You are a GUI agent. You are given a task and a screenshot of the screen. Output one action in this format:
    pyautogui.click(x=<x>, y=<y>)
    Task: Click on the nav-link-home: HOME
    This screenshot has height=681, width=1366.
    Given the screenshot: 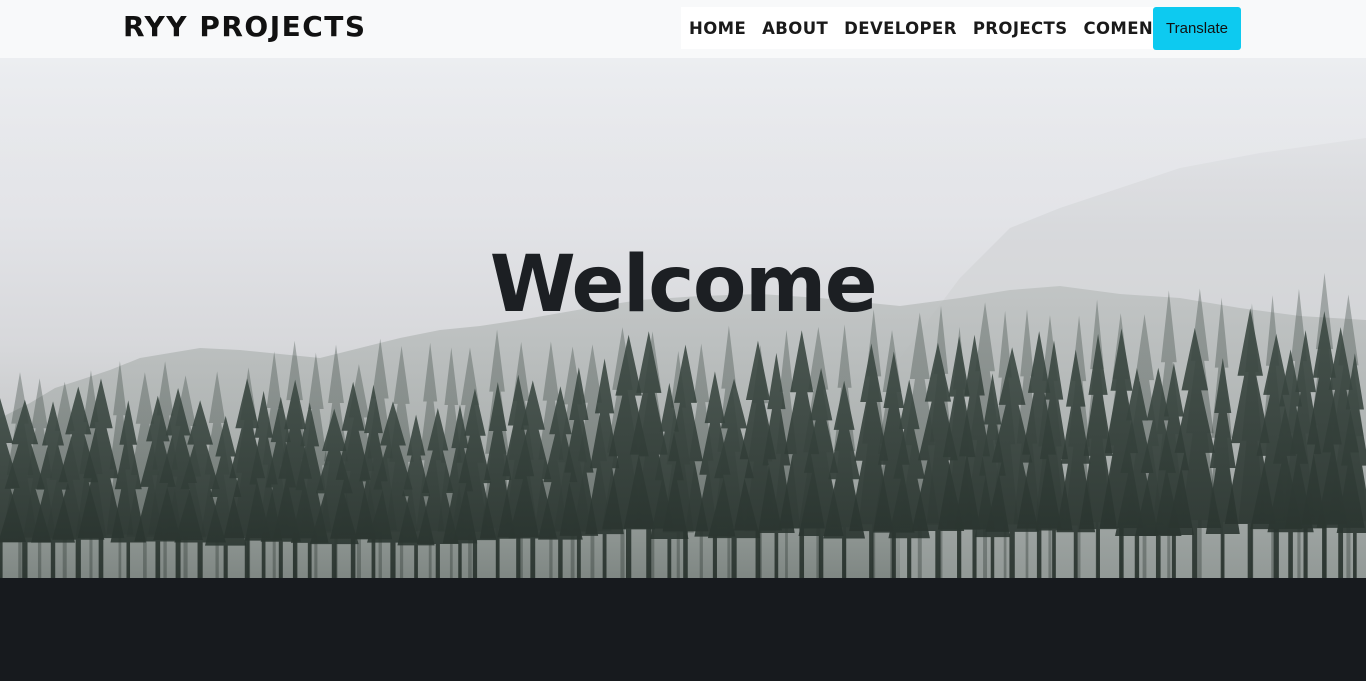 What is the action you would take?
    pyautogui.click(x=717, y=28)
    